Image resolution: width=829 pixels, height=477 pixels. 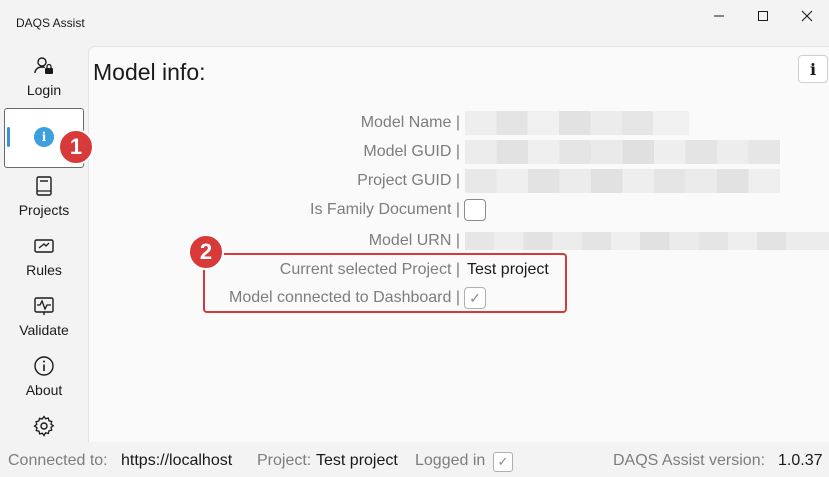 I want to click on project-guid-row: Project GUID |, so click(x=459, y=181).